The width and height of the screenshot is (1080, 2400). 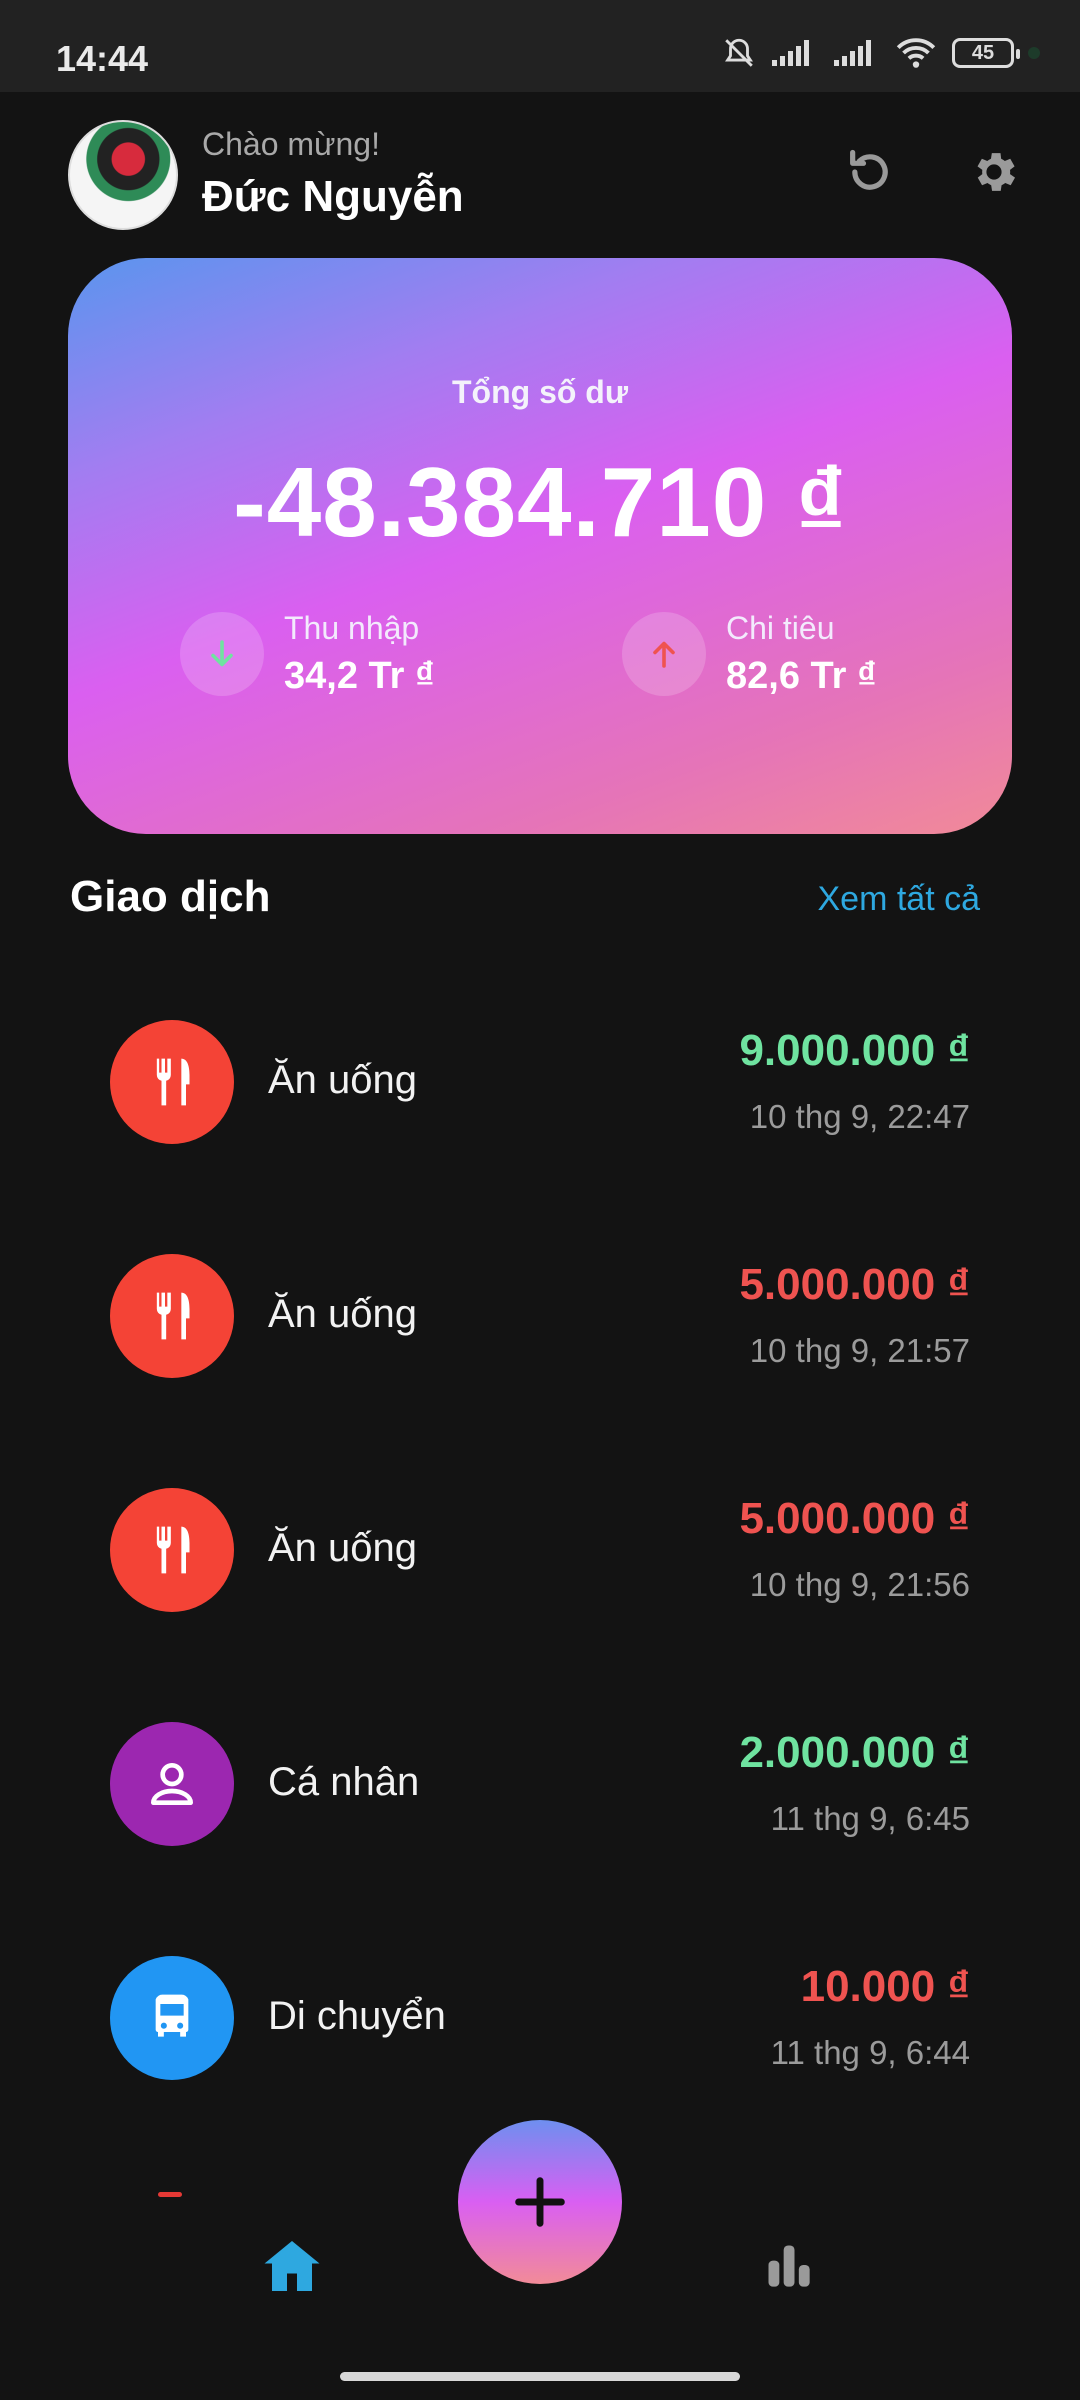 I want to click on arrow-down-icon, so click(x=222, y=653).